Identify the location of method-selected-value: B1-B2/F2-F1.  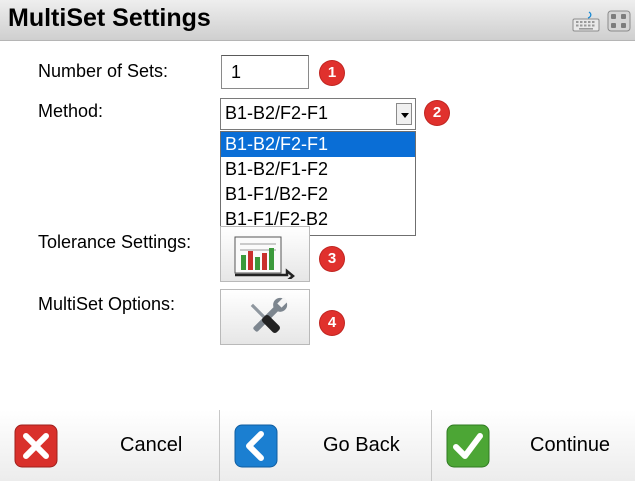
(277, 113).